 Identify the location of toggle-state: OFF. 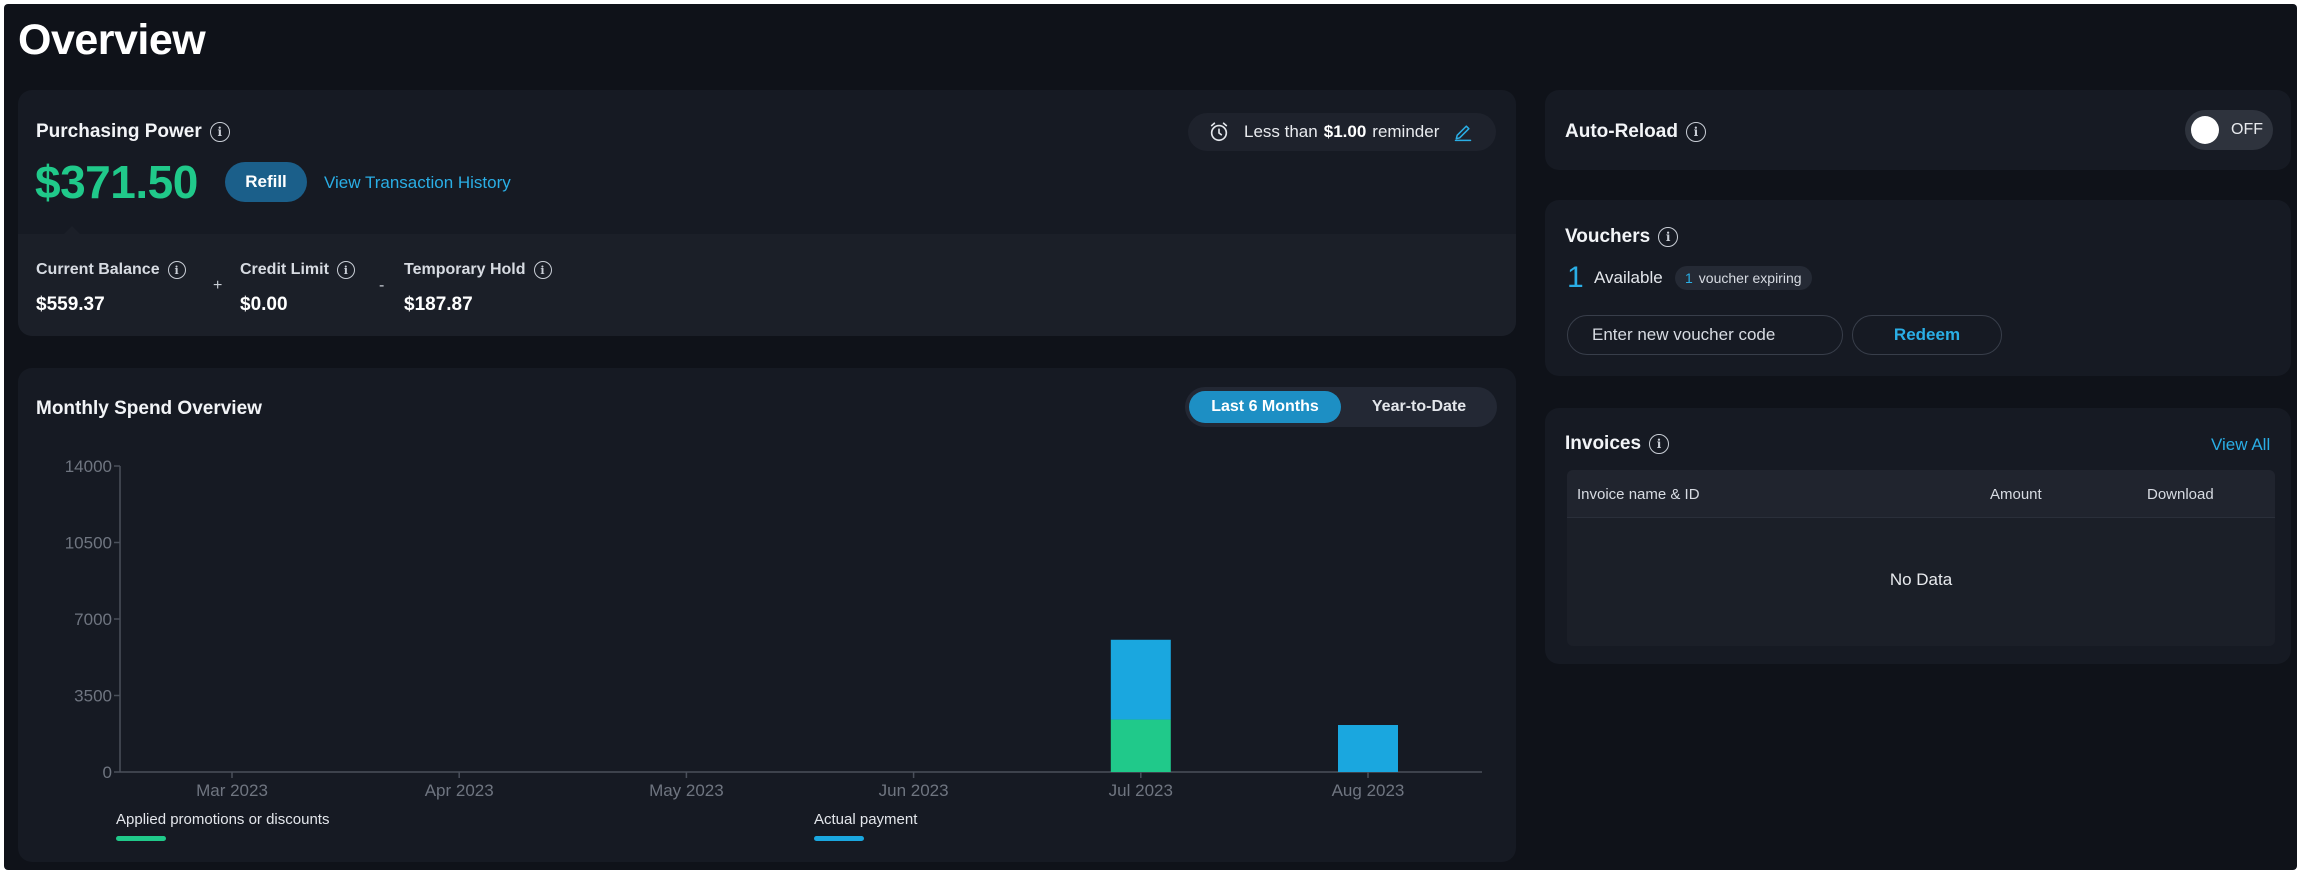
(2247, 129).